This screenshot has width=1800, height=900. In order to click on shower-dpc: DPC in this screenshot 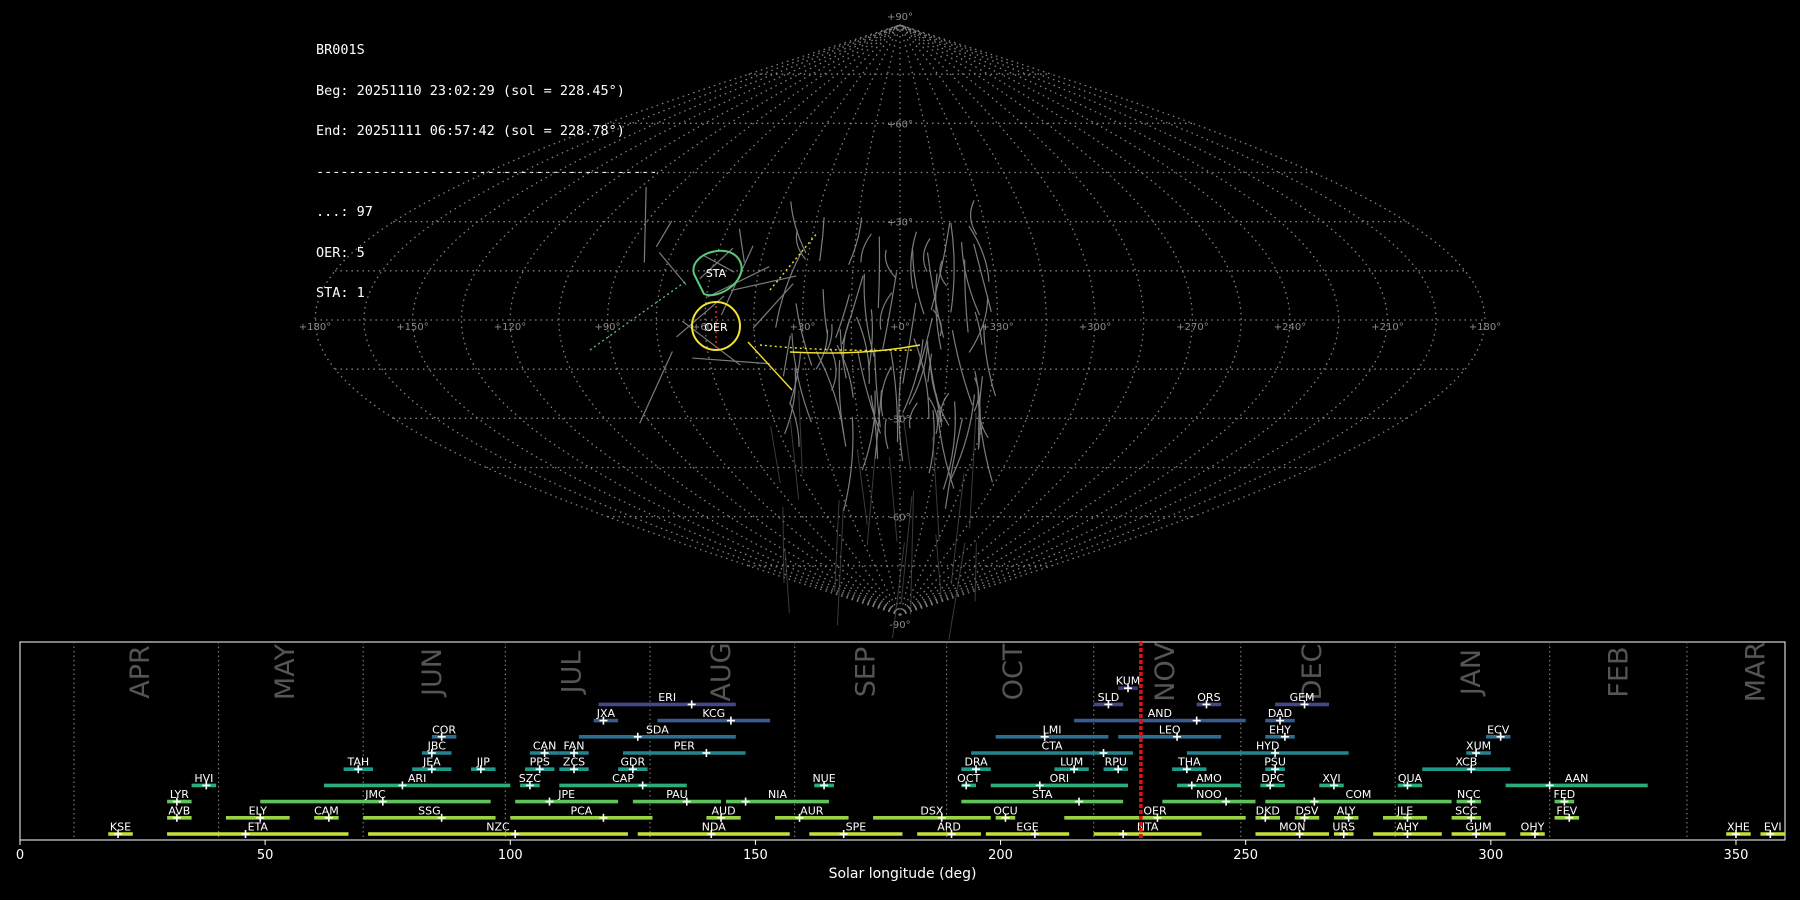, I will do `click(1272, 781)`.